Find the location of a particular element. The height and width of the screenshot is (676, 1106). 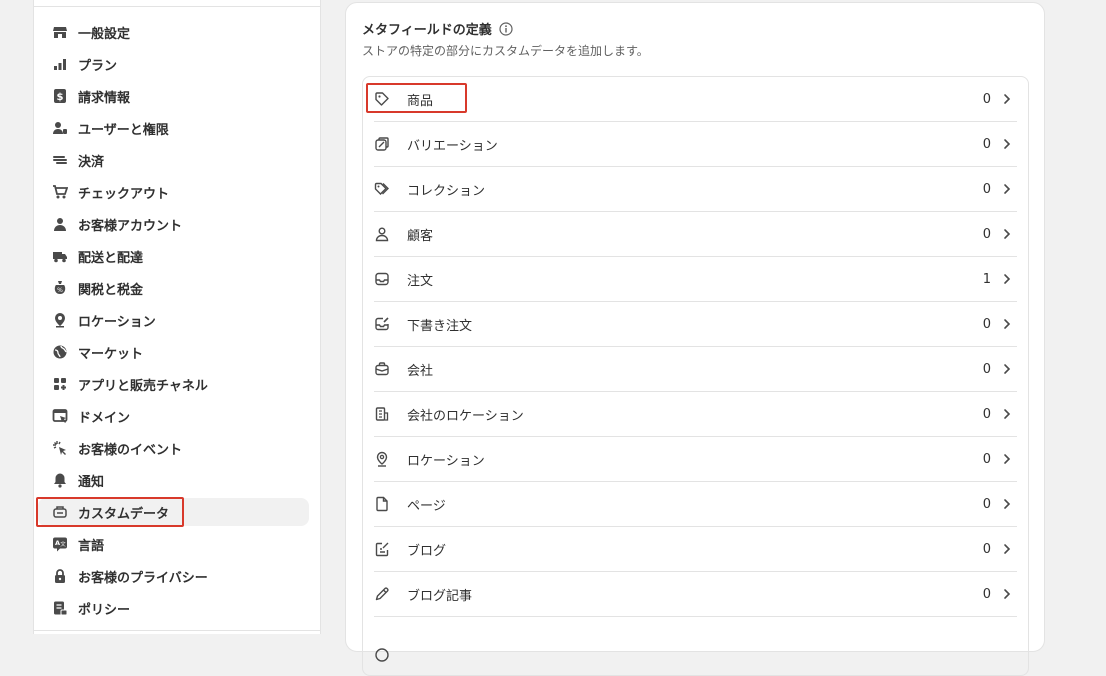

resource-row-companies: 会社 0 is located at coordinates (695, 369).